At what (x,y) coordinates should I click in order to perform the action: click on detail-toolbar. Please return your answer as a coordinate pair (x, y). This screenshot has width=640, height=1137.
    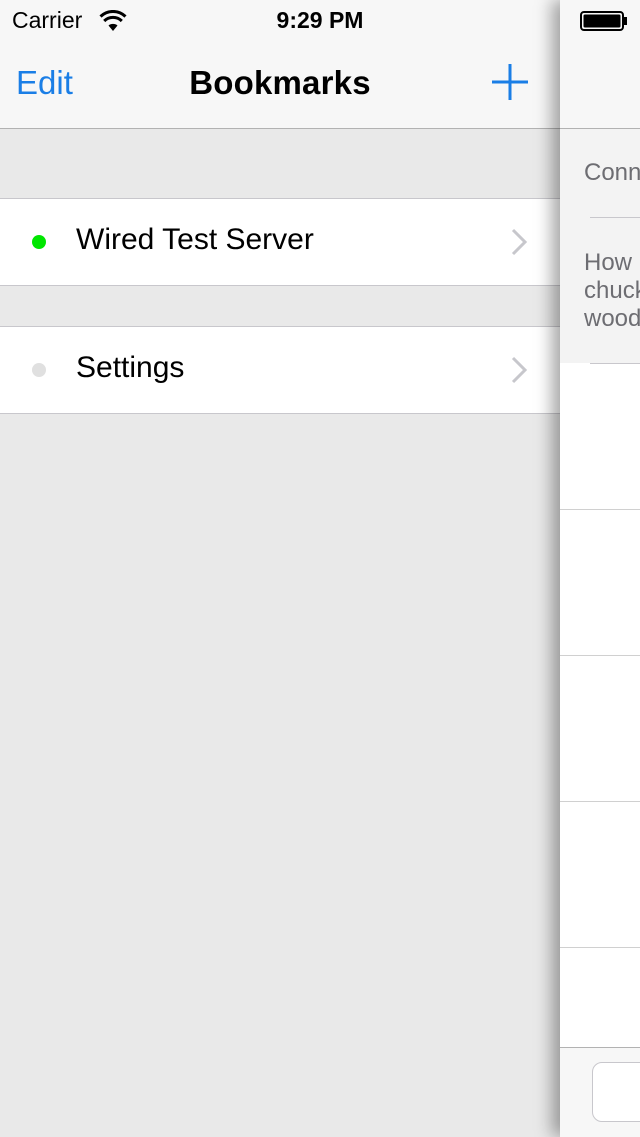
    Looking at the image, I should click on (600, 1092).